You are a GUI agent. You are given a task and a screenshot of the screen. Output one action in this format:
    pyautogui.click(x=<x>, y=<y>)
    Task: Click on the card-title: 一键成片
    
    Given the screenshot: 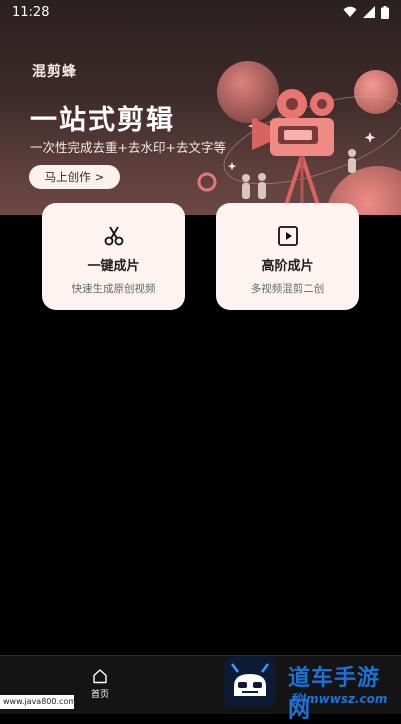 What is the action you would take?
    pyautogui.click(x=113, y=266)
    